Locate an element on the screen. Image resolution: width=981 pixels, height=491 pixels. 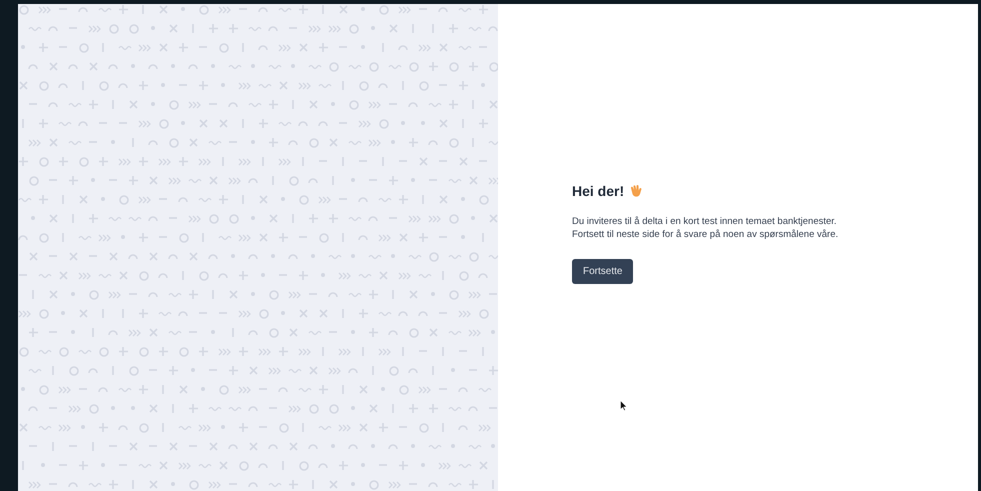
greeting-heading: Hei der! is located at coordinates (598, 191).